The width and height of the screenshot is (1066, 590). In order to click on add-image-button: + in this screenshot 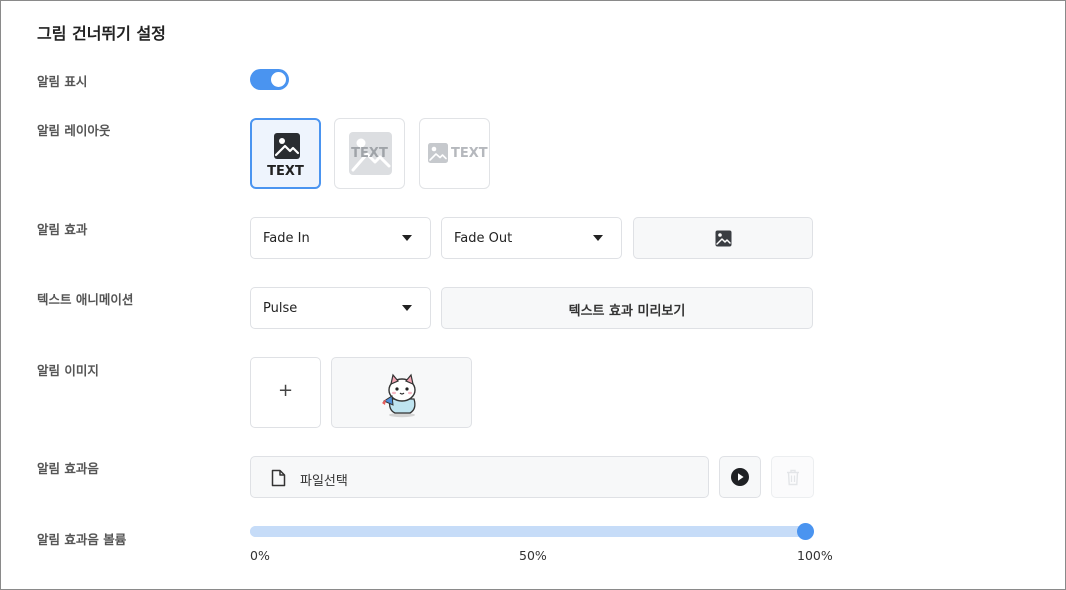, I will do `click(285, 392)`.